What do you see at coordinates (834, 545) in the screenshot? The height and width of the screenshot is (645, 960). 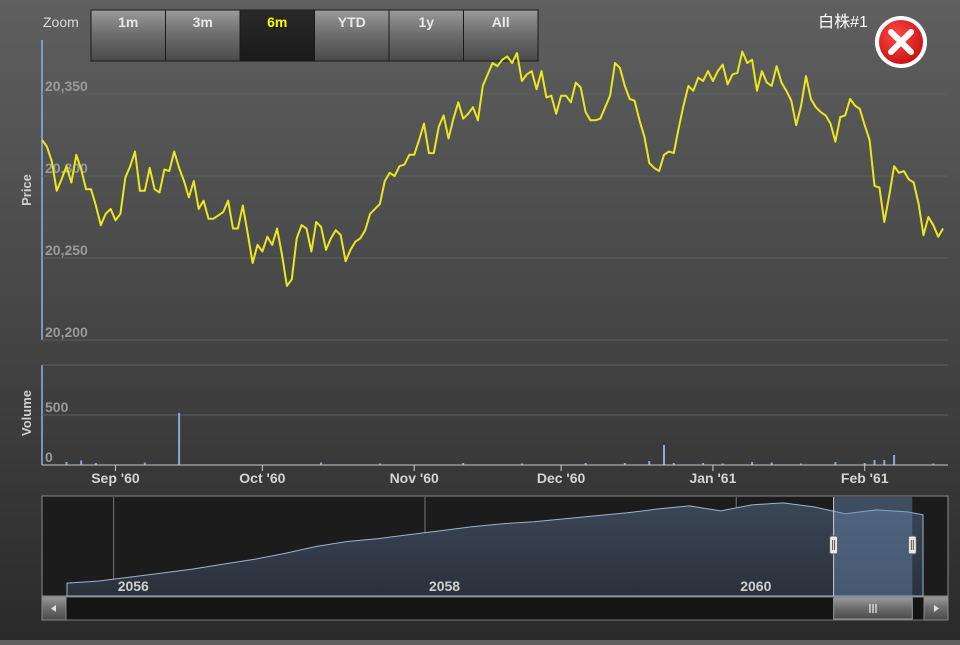 I see `navigator-left-handle` at bounding box center [834, 545].